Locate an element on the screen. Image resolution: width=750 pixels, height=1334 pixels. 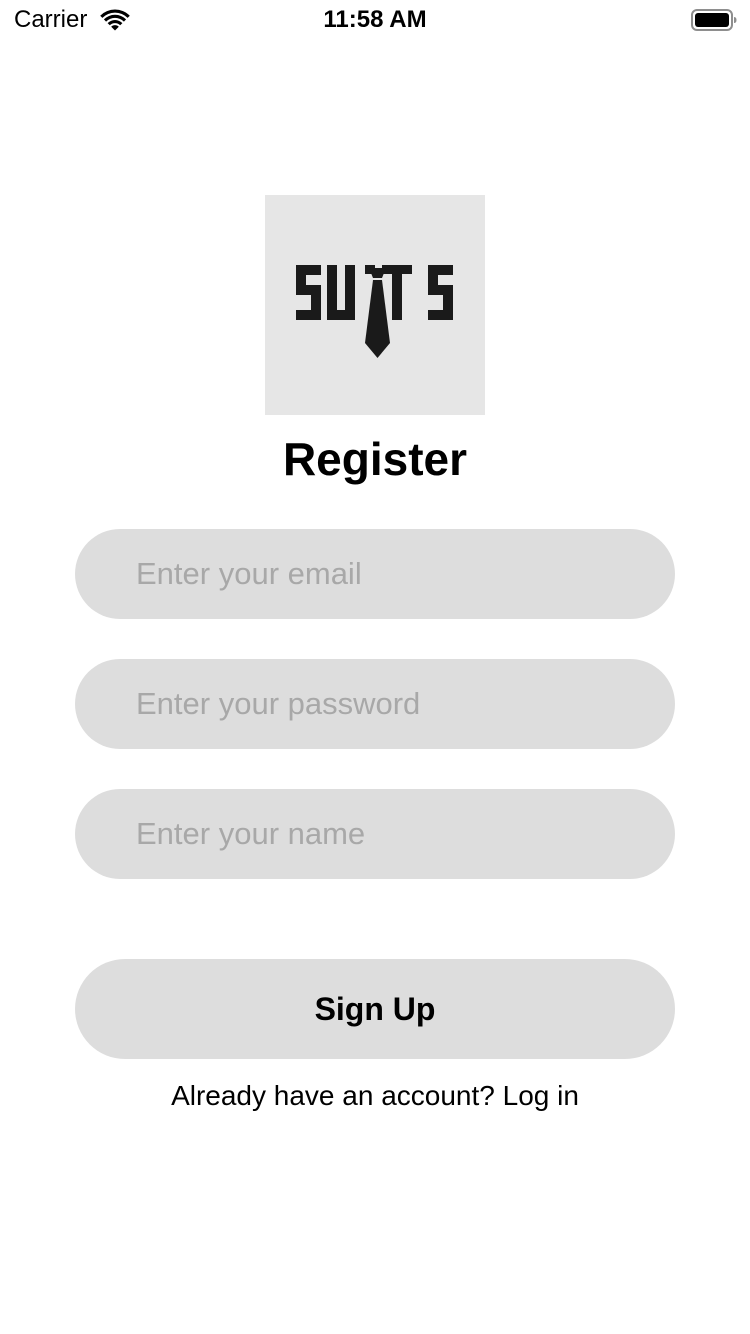
tie-icon is located at coordinates (377, 313).